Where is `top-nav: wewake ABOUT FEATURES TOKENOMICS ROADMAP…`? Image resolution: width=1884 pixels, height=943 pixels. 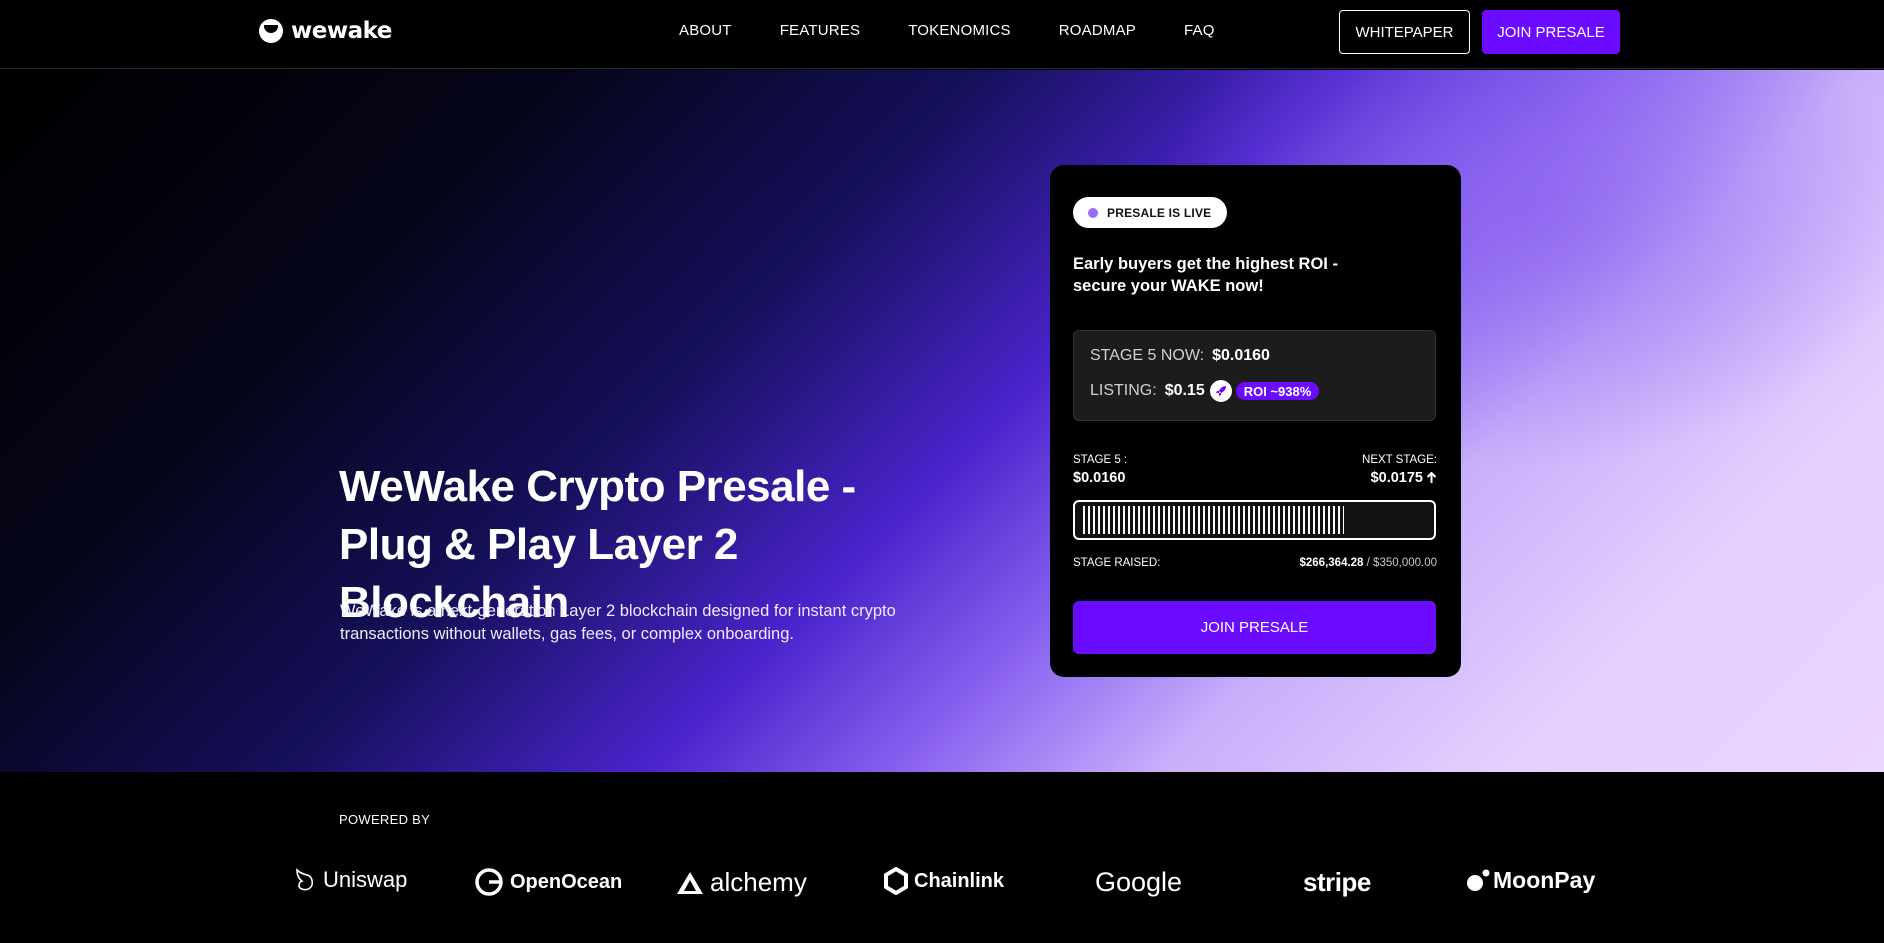
top-nav: wewake ABOUT FEATURES TOKENOMICS ROADMAP… is located at coordinates (942, 34).